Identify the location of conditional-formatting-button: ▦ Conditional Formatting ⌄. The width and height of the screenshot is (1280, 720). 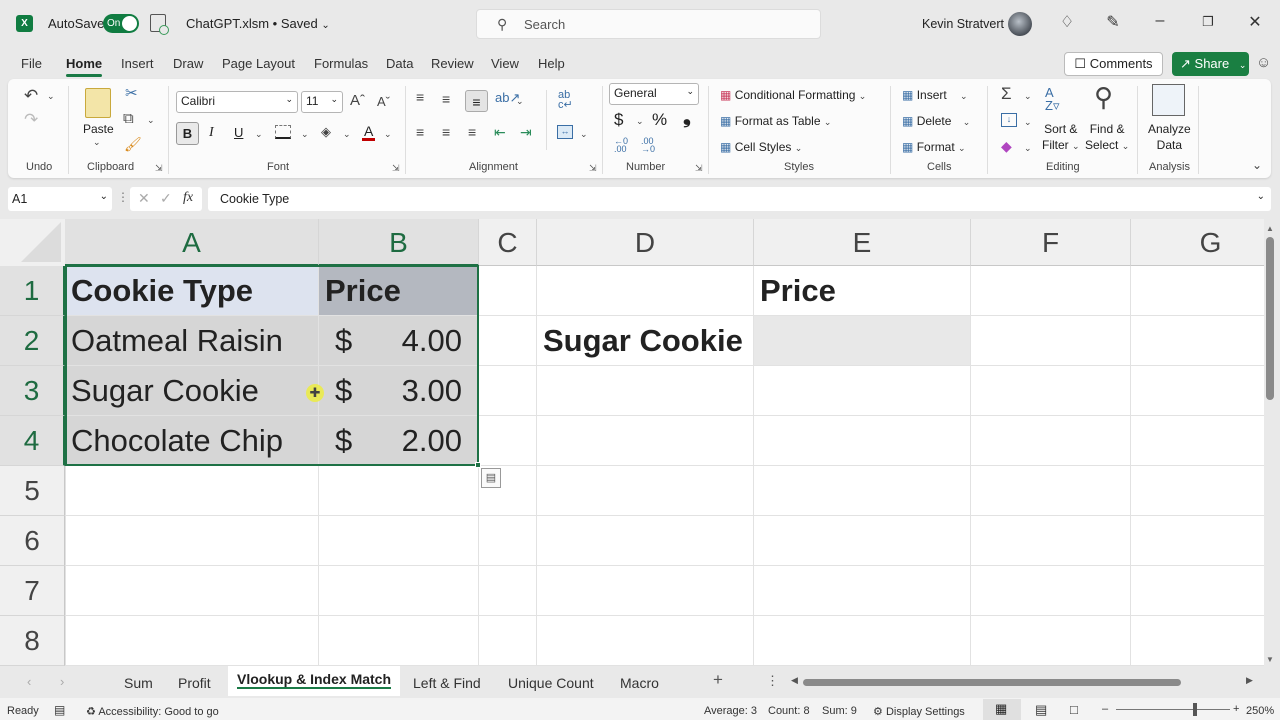
(793, 95).